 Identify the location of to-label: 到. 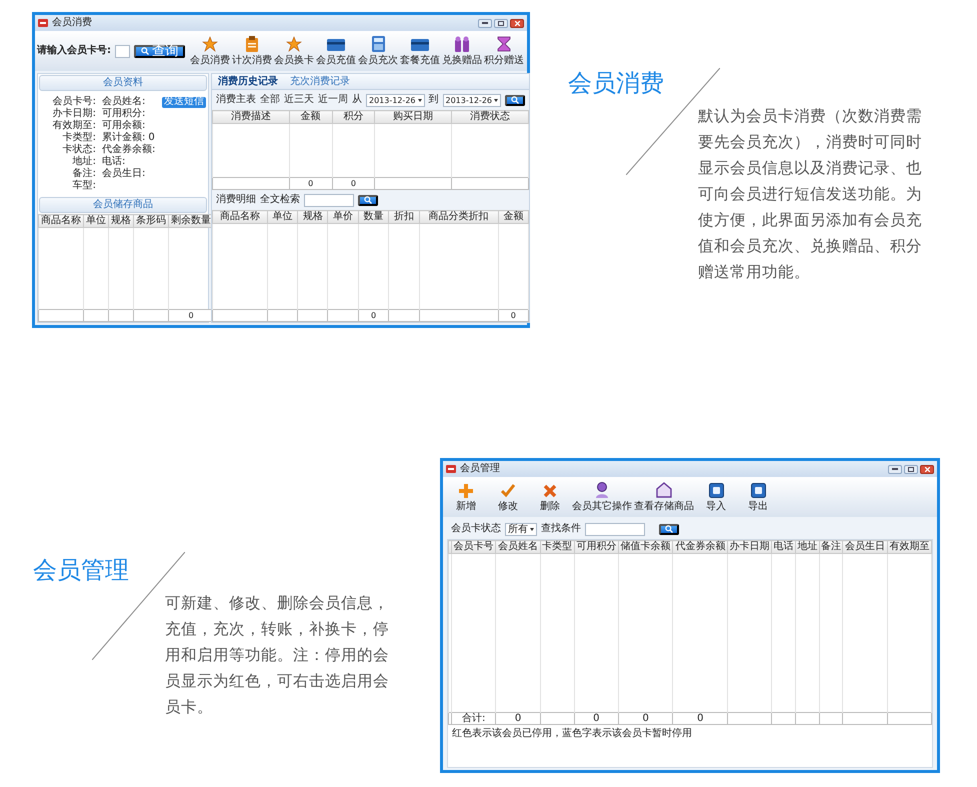
(433, 100).